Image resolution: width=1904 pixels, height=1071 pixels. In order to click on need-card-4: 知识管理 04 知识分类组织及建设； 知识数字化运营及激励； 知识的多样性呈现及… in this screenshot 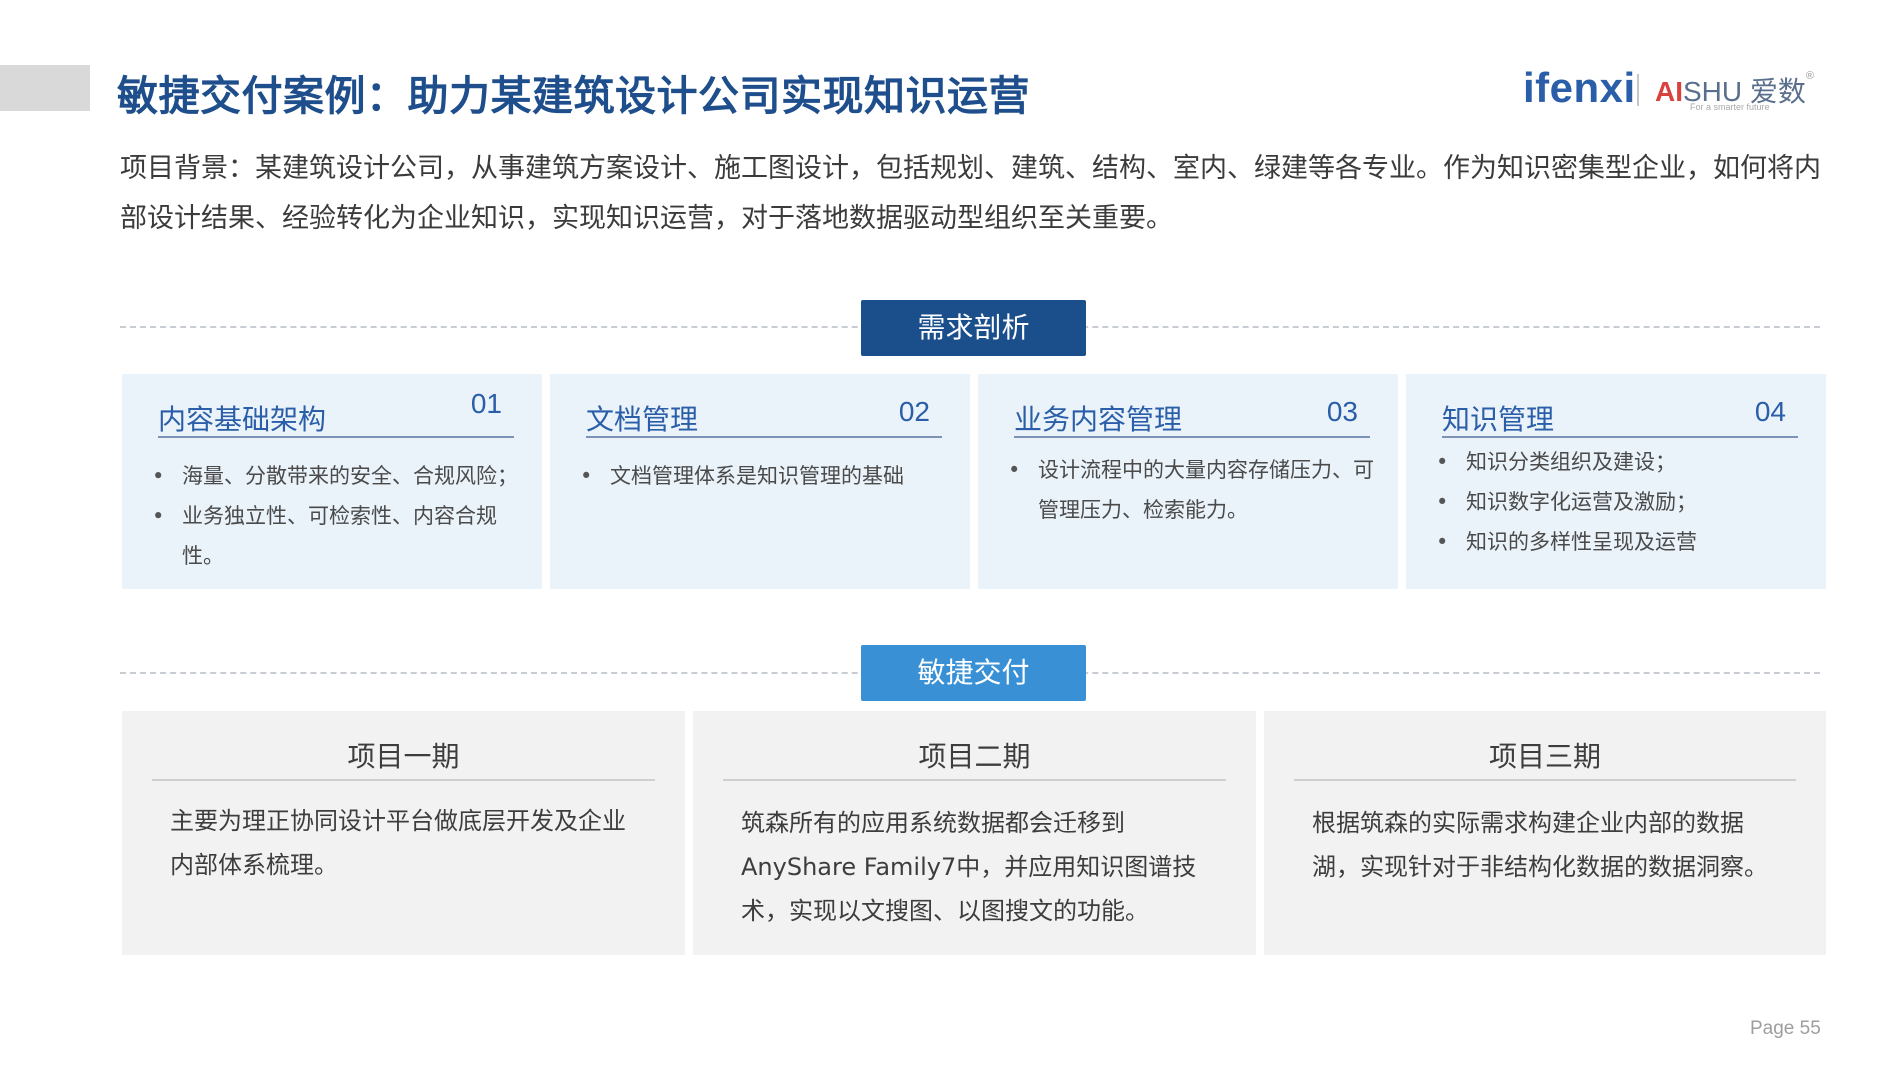, I will do `click(1616, 481)`.